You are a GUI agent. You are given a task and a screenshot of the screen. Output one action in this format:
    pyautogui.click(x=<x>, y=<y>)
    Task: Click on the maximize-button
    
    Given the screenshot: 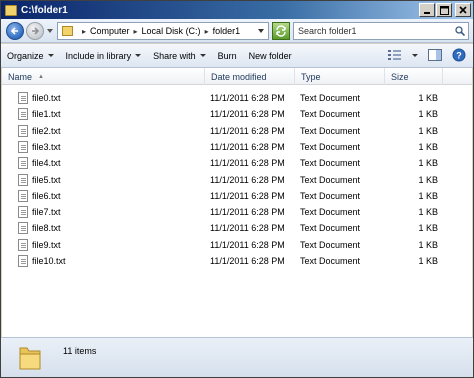 What is the action you would take?
    pyautogui.click(x=444, y=10)
    